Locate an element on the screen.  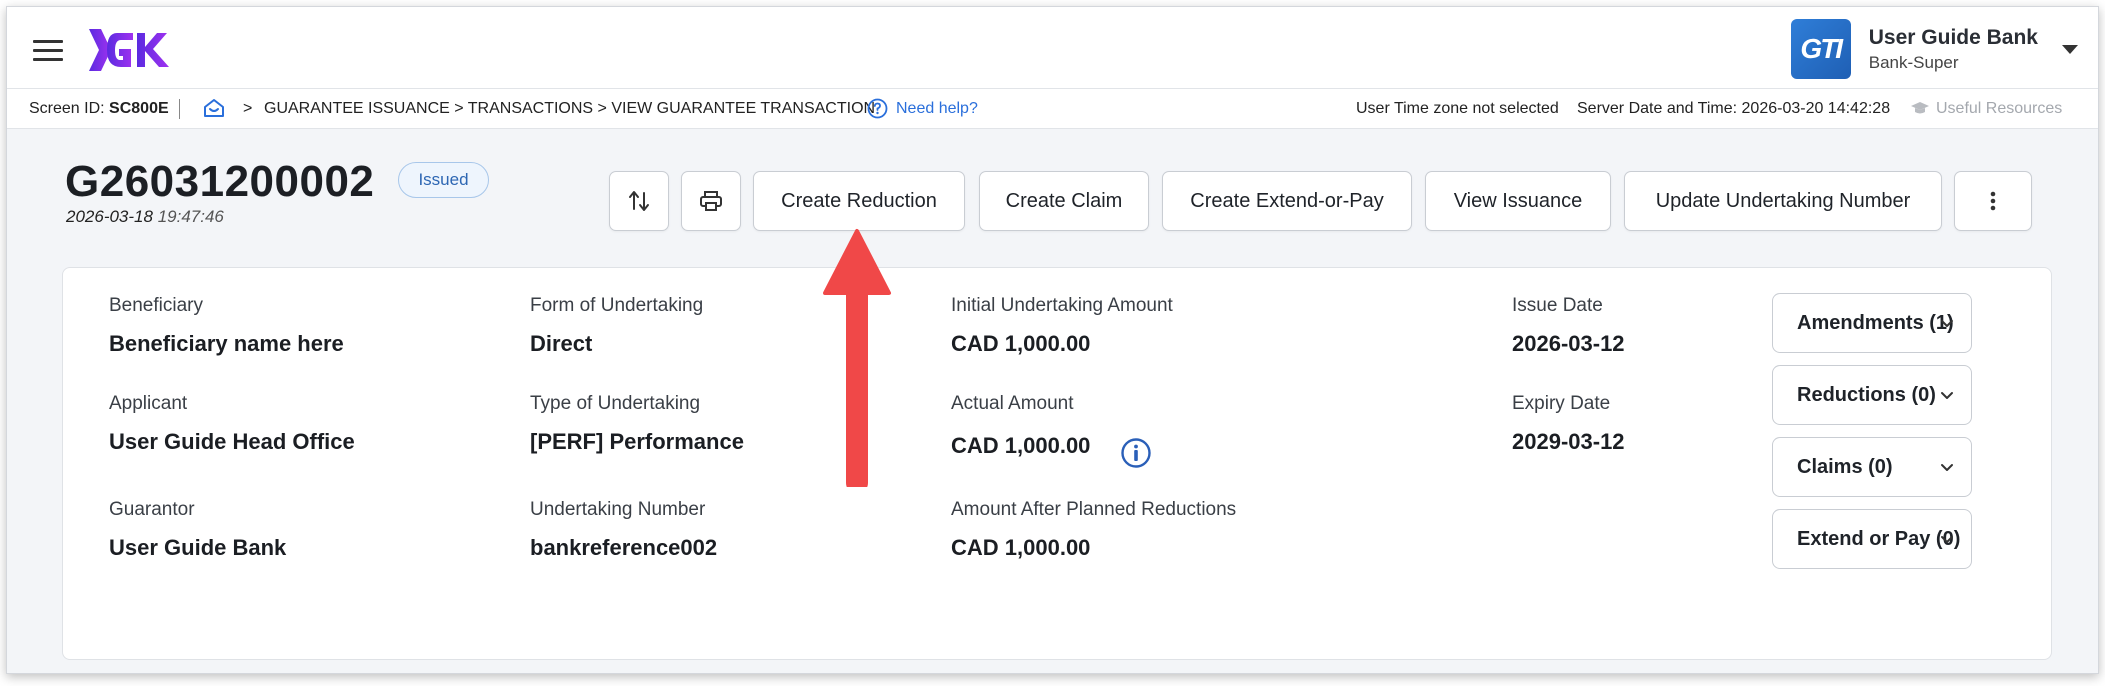
transaction-datetime: 2026-03-18 19:47:46 is located at coordinates (145, 217).